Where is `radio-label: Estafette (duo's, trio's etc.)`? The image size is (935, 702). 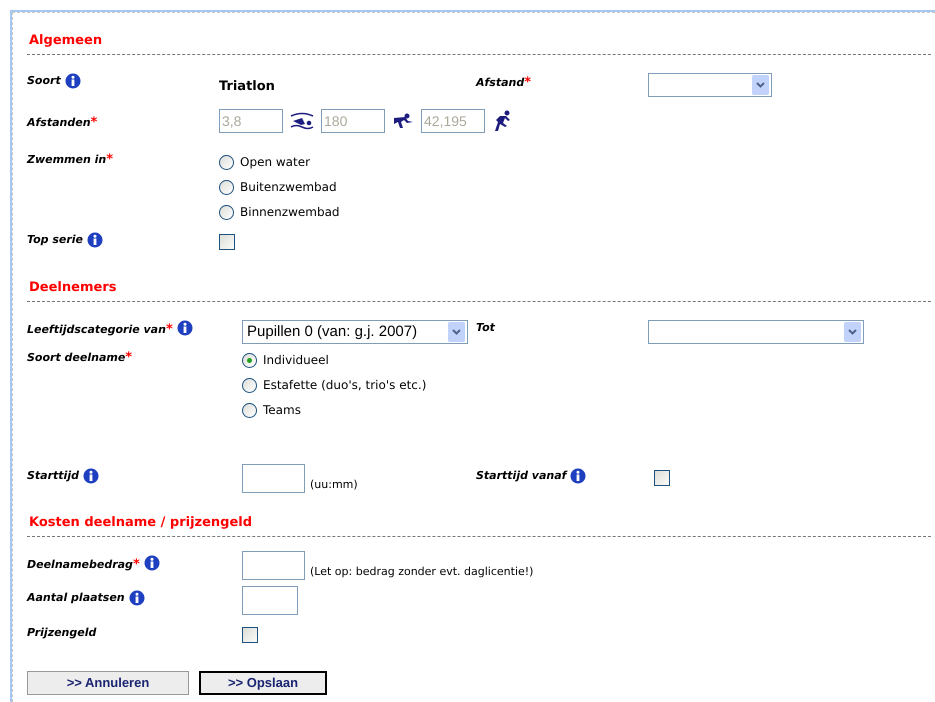 radio-label: Estafette (duo's, trio's etc.) is located at coordinates (344, 385).